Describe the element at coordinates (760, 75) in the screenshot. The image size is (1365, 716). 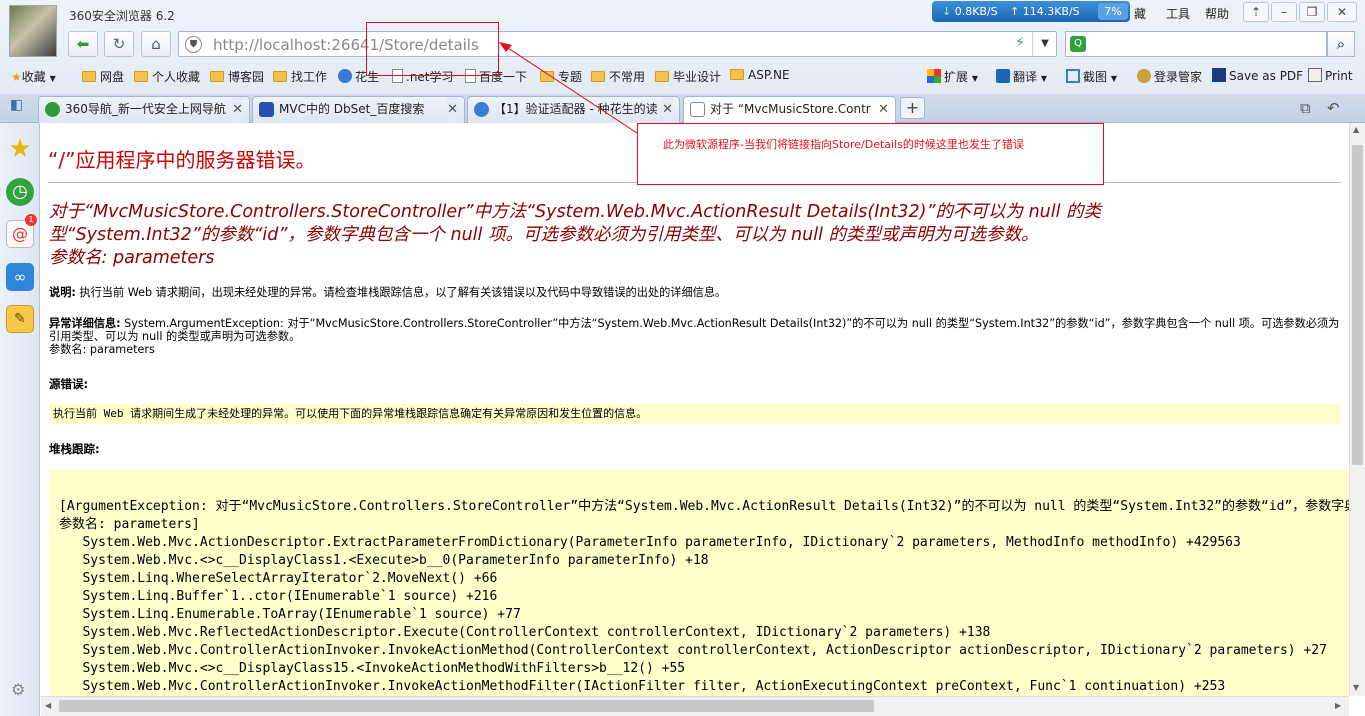
I see `fav-folder: ASP.NE` at that location.